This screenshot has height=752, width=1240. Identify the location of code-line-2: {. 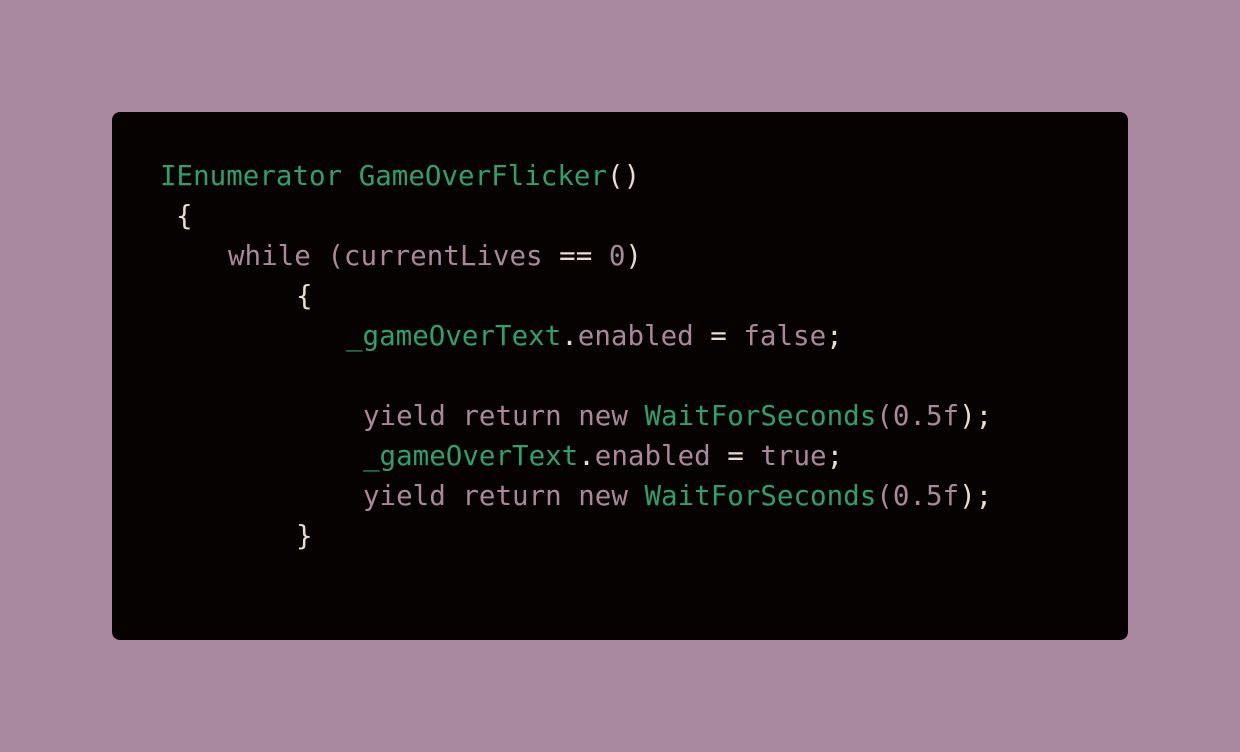
(184, 216).